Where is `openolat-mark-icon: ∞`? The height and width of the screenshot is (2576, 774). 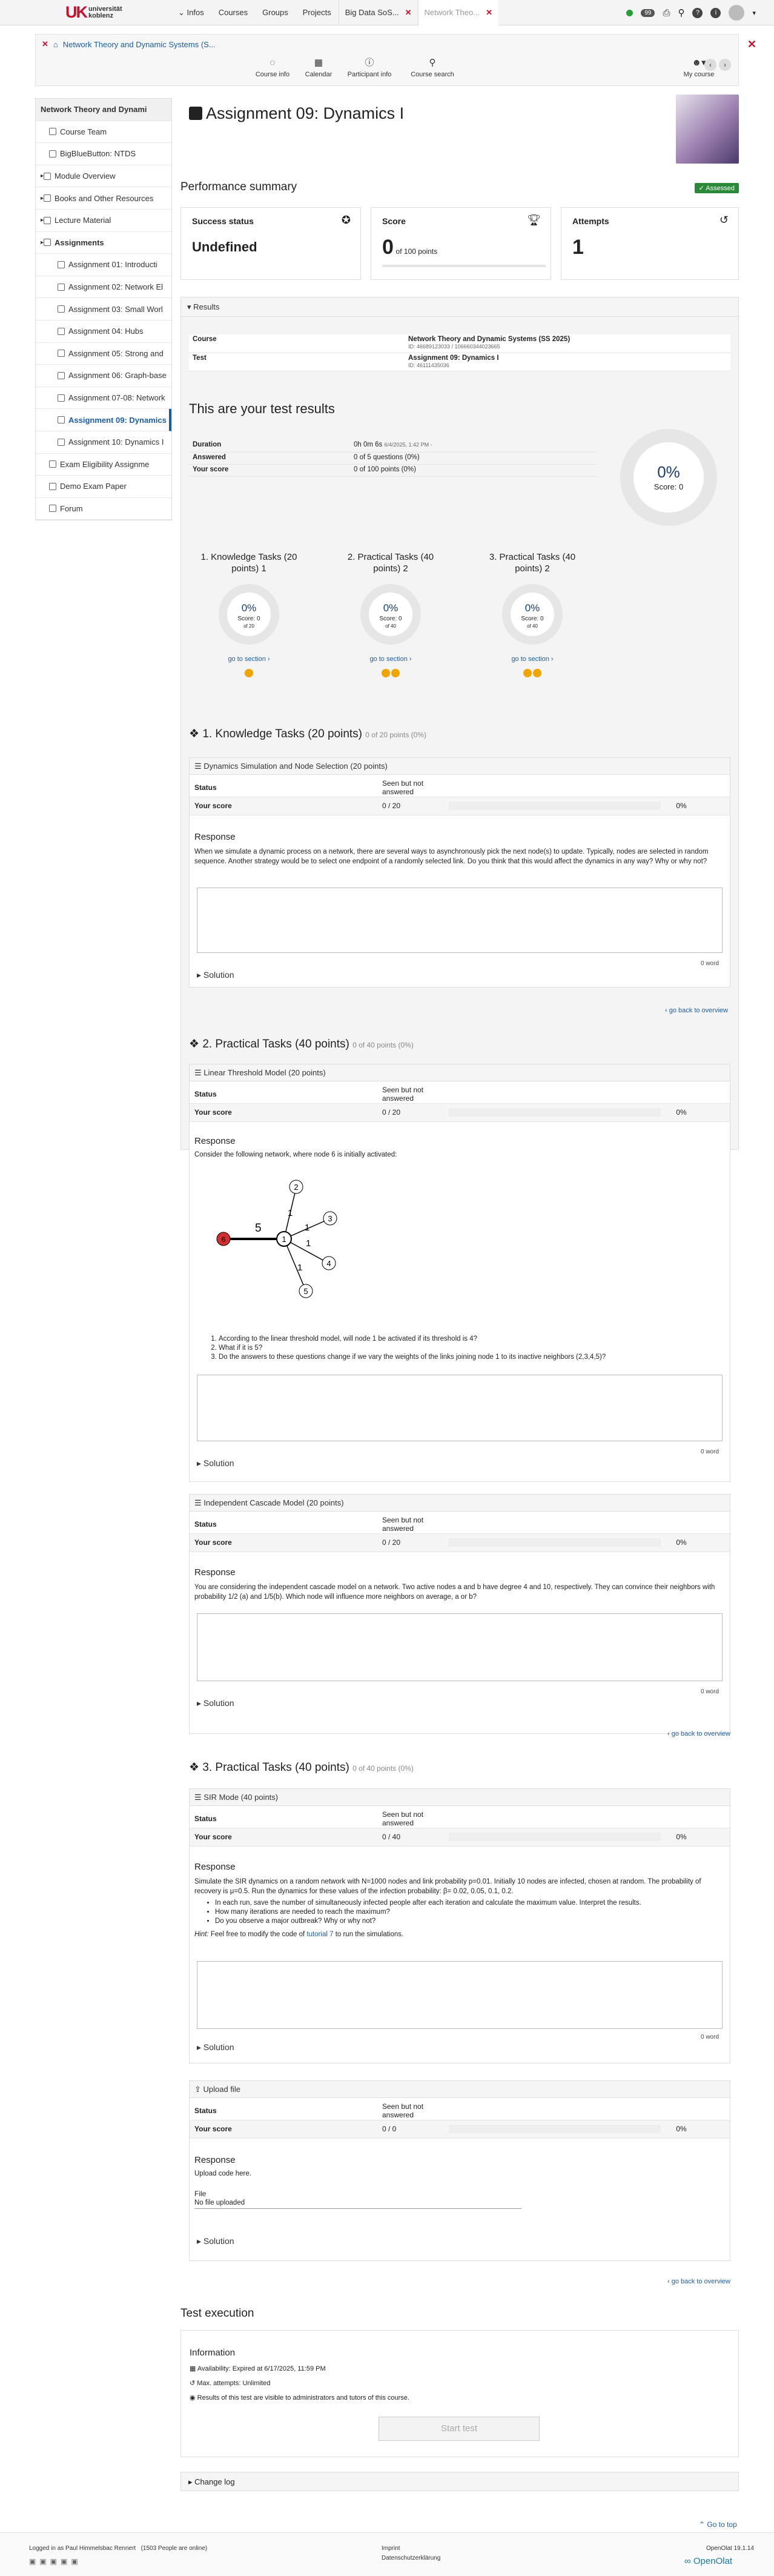 openolat-mark-icon: ∞ is located at coordinates (688, 2561).